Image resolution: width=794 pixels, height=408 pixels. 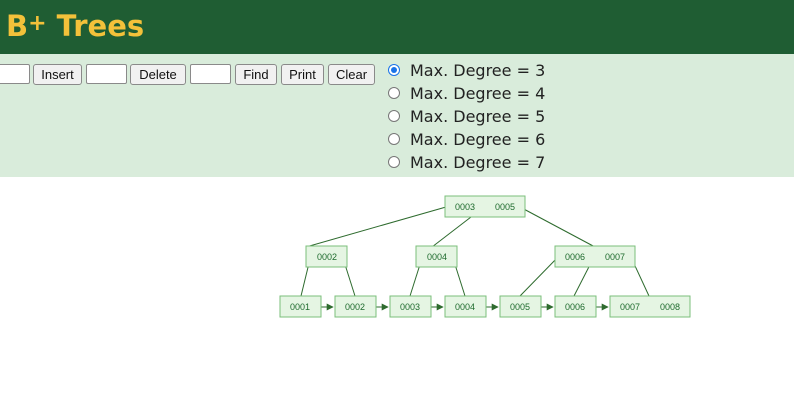 I want to click on clear-button: Clear, so click(x=351, y=74).